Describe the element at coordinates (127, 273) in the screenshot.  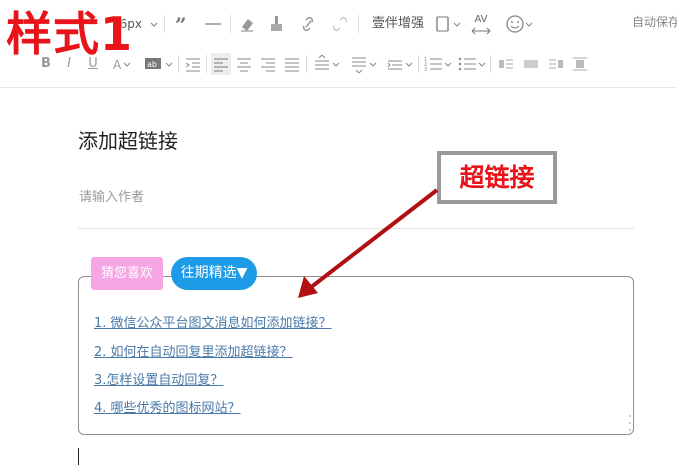
I see `guess-you-like-tag: 猜您喜欢` at that location.